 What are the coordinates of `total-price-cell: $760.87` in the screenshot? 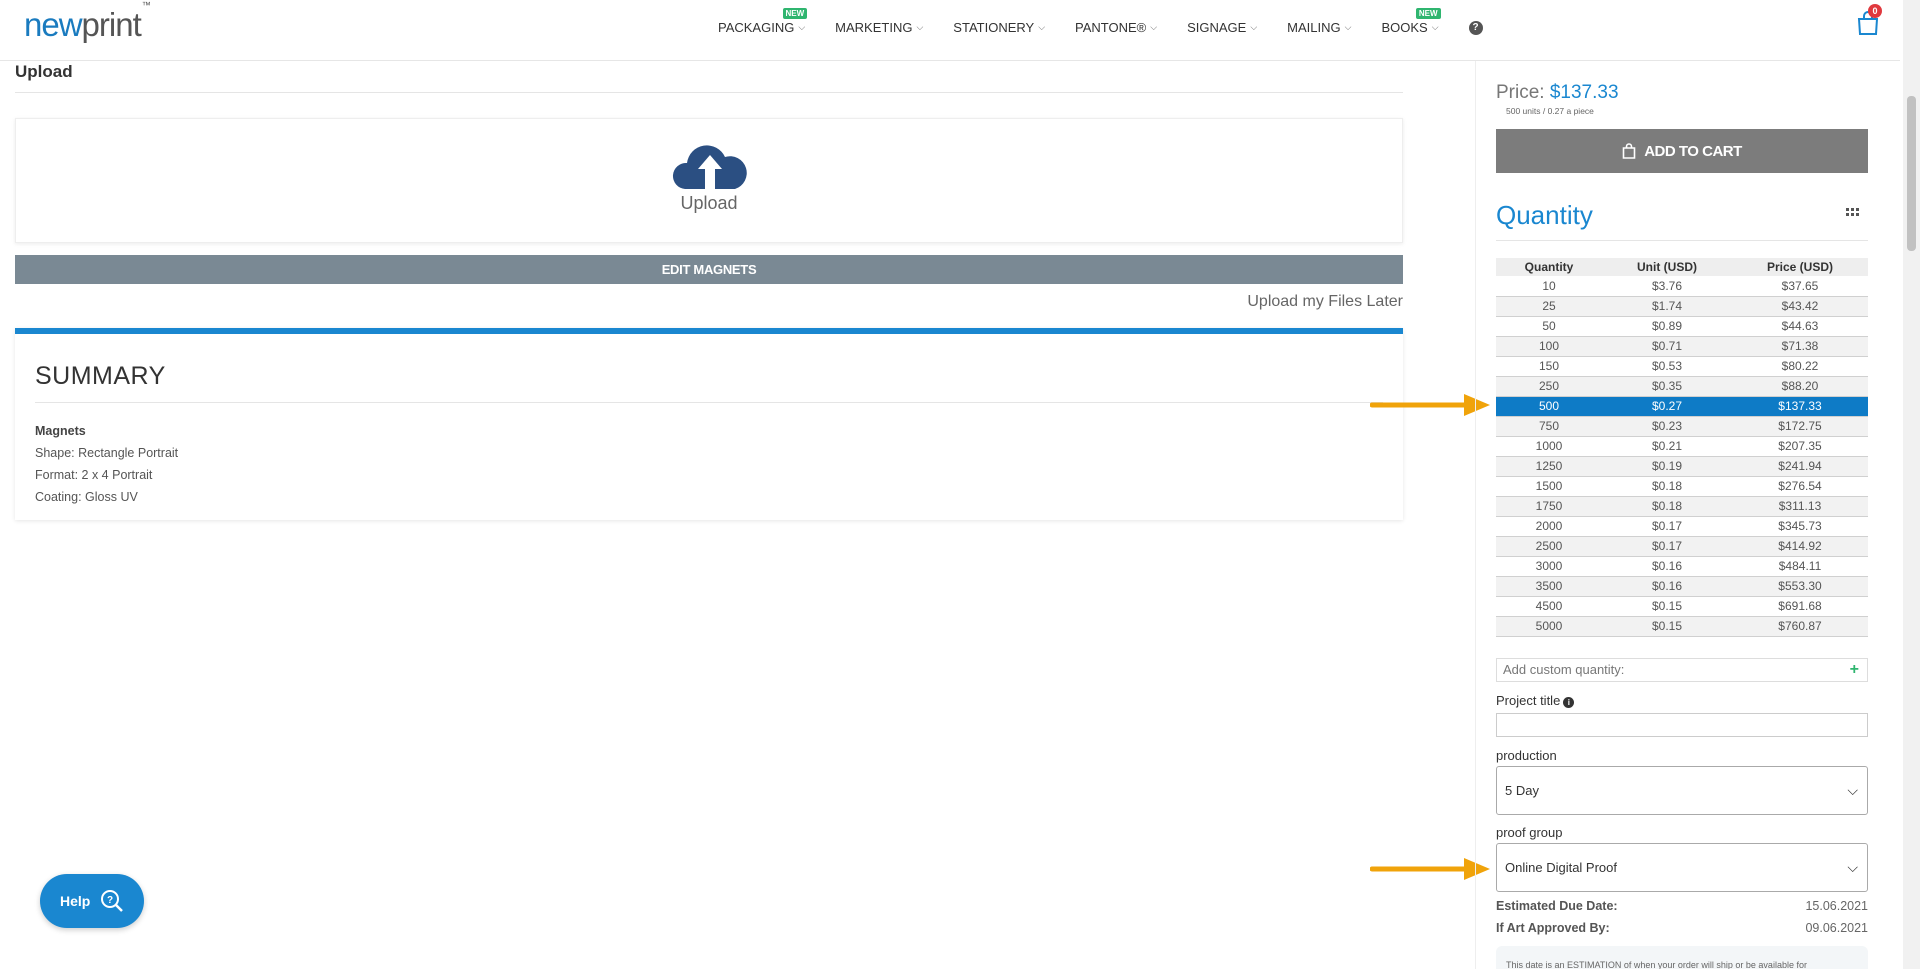 It's located at (1800, 626).